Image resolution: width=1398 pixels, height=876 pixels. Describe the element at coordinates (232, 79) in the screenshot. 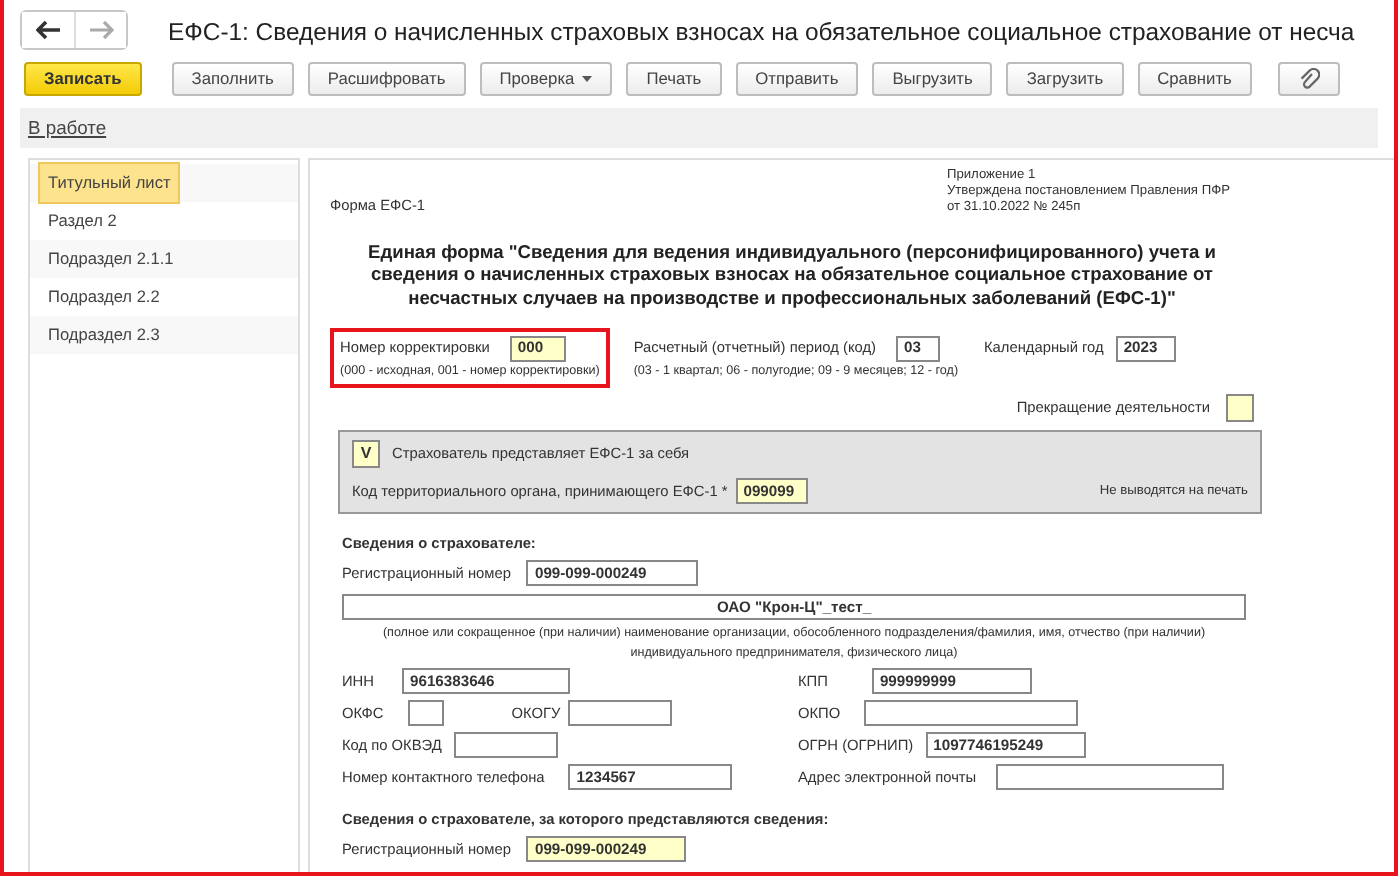

I see `toolbar-button: Заполнить` at that location.